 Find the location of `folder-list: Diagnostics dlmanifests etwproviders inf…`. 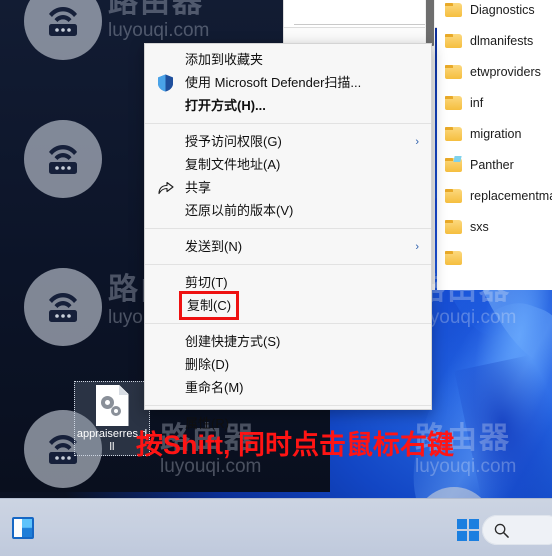

folder-list: Diagnostics dlmanifests etwproviders inf… is located at coordinates (494, 145).